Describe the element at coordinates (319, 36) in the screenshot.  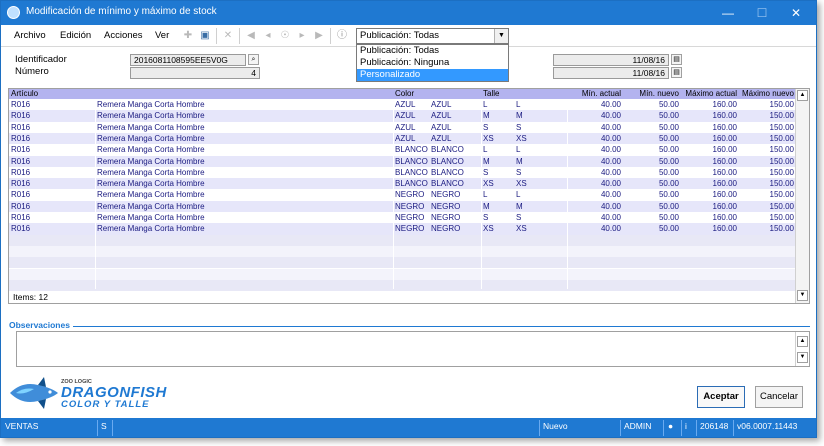
I see `last-record-icon: ▶` at that location.